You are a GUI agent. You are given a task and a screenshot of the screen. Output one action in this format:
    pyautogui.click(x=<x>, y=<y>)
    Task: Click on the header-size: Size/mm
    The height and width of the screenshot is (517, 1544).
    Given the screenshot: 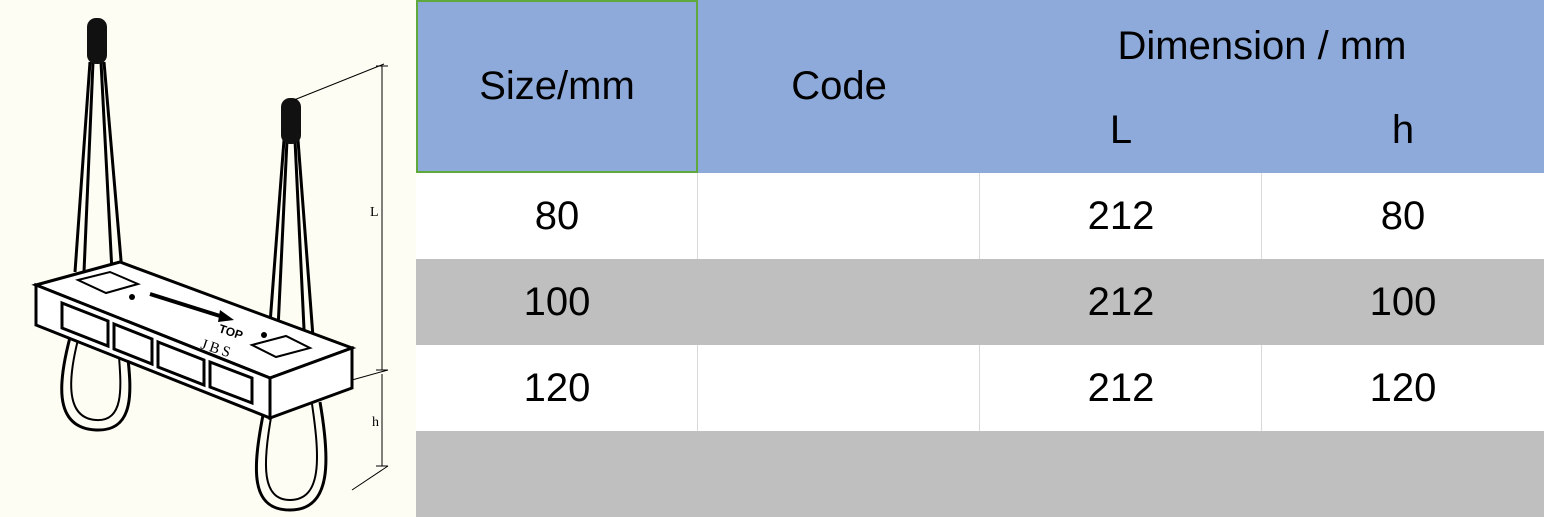 What is the action you would take?
    pyautogui.click(x=557, y=86)
    